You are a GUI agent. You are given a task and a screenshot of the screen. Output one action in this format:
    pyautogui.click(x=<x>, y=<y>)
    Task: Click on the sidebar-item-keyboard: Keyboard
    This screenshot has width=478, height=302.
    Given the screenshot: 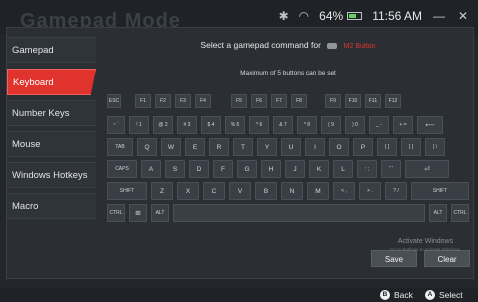 What is the action you would take?
    pyautogui.click(x=51, y=82)
    